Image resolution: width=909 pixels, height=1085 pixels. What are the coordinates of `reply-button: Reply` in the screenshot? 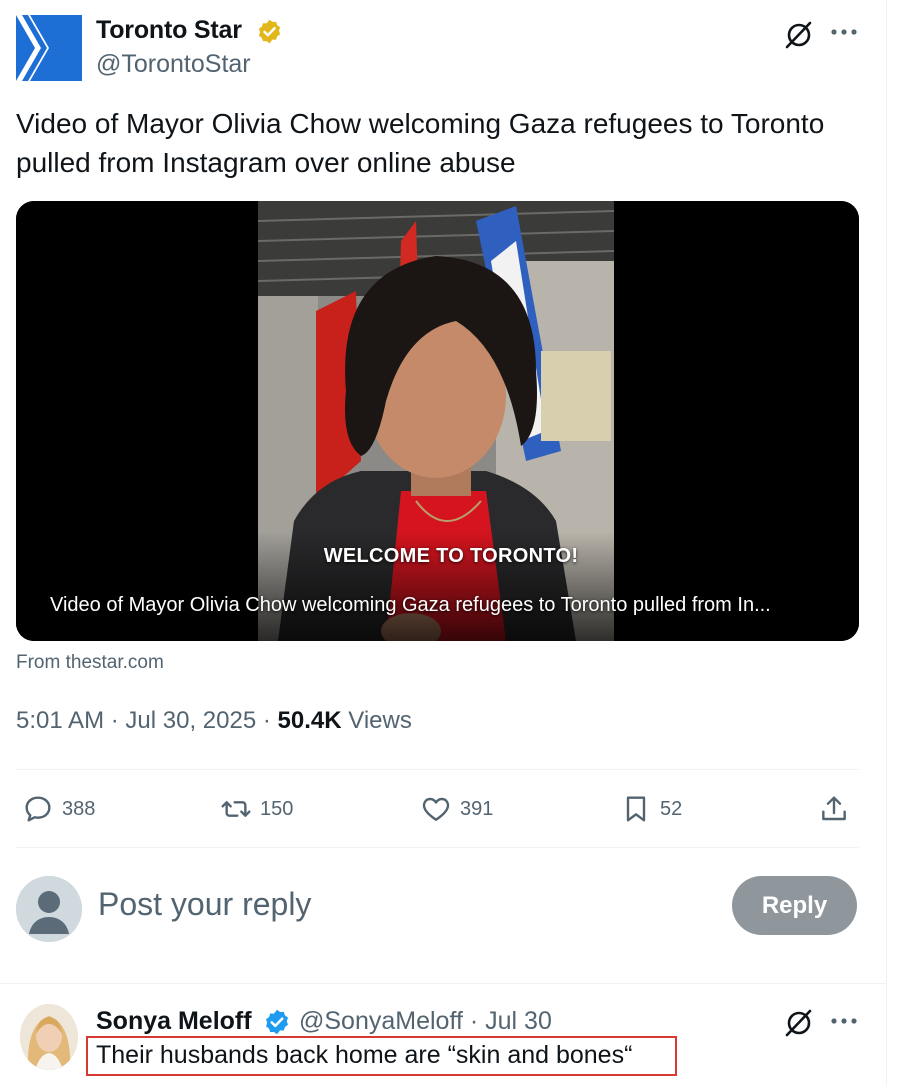 It's located at (794, 905).